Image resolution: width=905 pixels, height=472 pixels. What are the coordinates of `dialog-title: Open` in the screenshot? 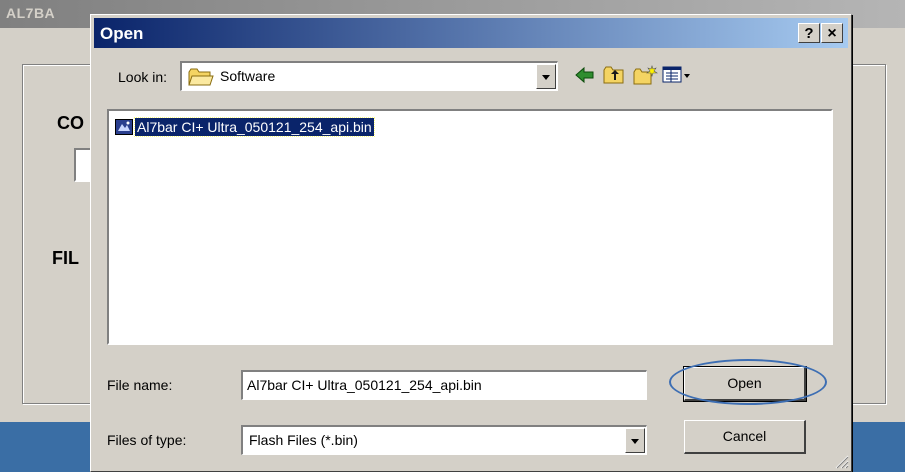 It's located at (122, 33).